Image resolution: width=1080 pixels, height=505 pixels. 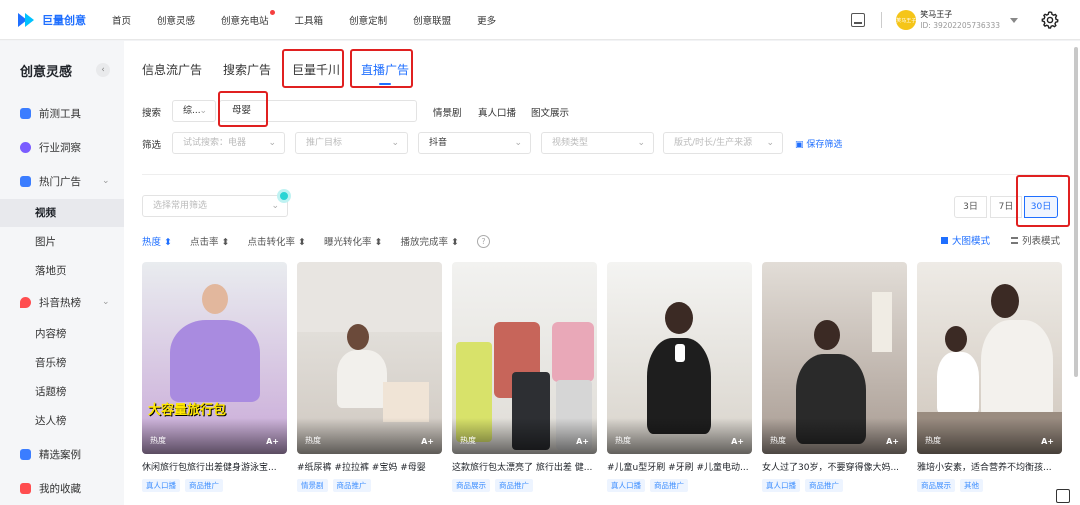 I want to click on sidebar-item-favorites: 我的收藏, so click(x=50, y=488).